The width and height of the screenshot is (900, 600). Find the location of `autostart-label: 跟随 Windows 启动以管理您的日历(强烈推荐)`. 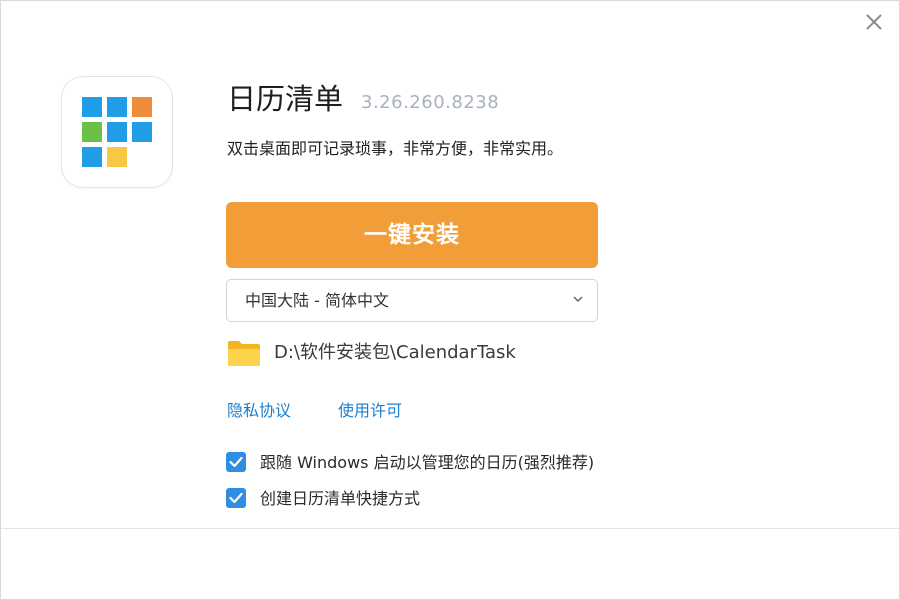

autostart-label: 跟随 Windows 启动以管理您的日历(强烈推荐) is located at coordinates (427, 462).